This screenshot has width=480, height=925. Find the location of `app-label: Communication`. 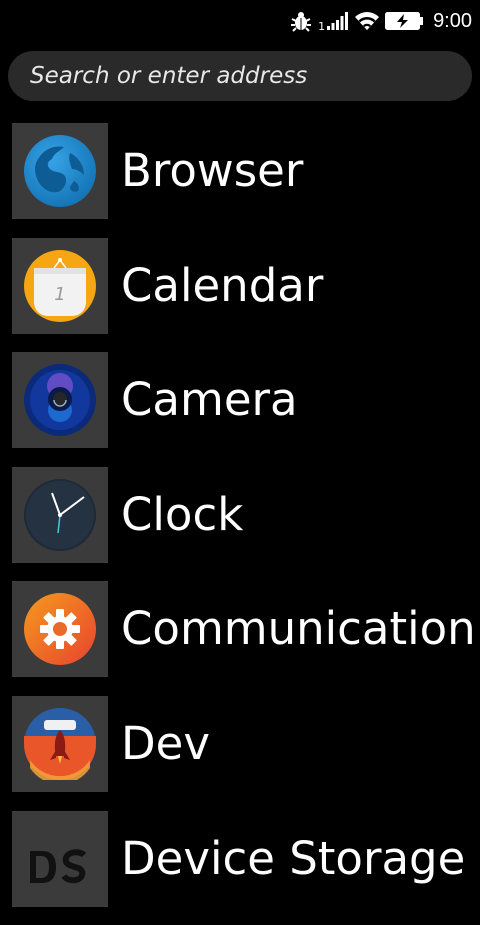

app-label: Communication is located at coordinates (298, 629).